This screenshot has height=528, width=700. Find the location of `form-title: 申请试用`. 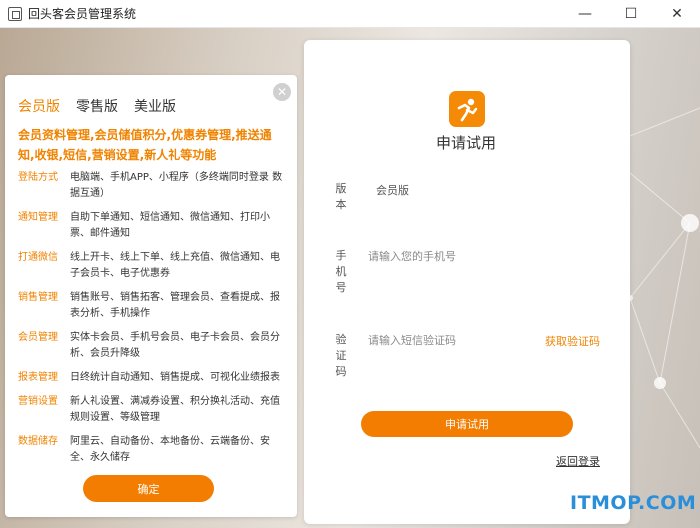

form-title: 申请试用 is located at coordinates (466, 143).